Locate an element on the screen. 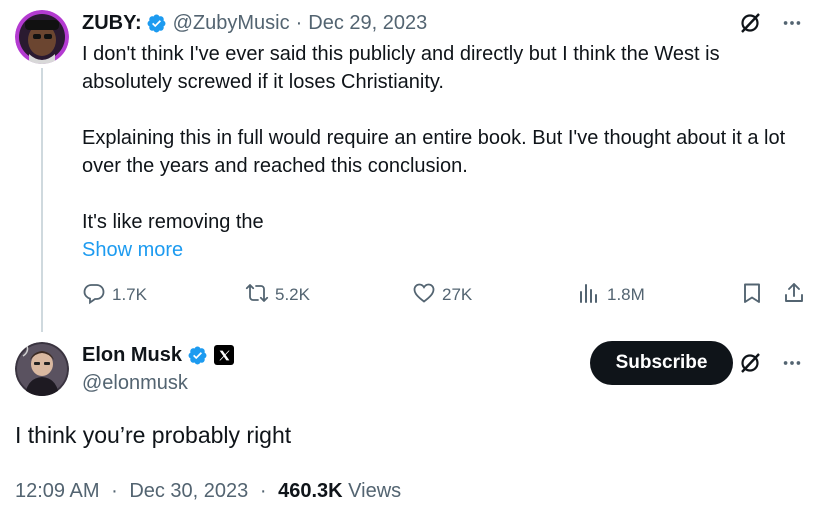 The image size is (823, 513). reply-count: 1.7K is located at coordinates (129, 294).